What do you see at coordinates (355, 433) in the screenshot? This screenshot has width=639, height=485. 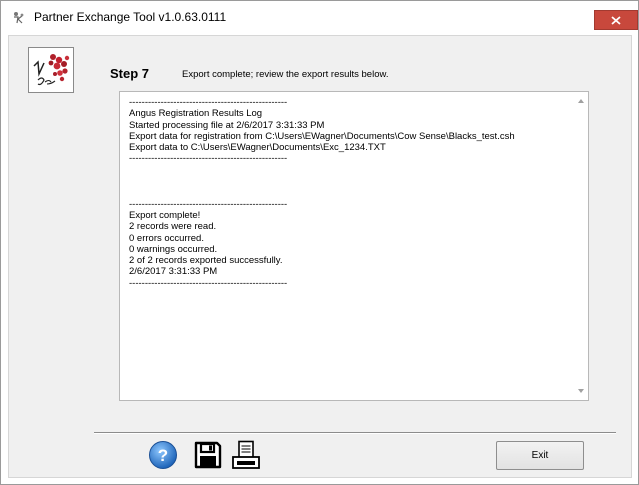 I see `footer-divider` at bounding box center [355, 433].